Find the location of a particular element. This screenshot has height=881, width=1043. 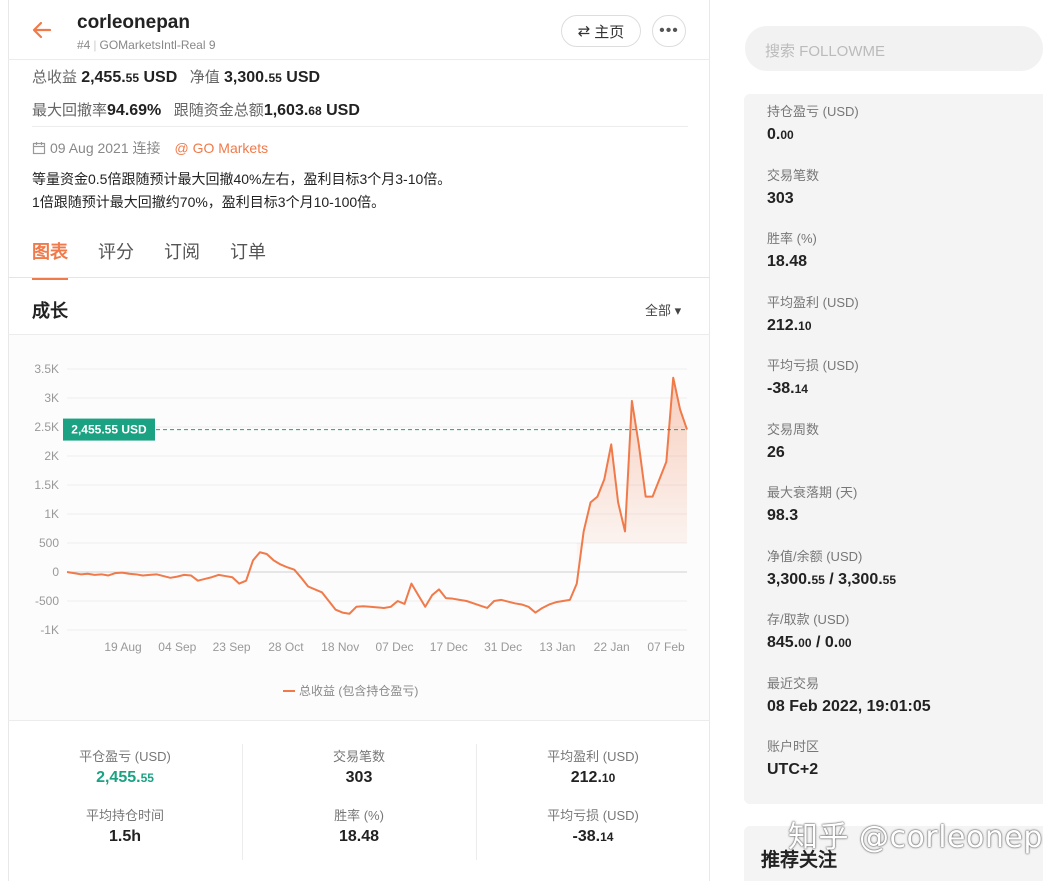

avg-loss-stat: 平均亏损 (USD) -38.14 is located at coordinates (593, 826).